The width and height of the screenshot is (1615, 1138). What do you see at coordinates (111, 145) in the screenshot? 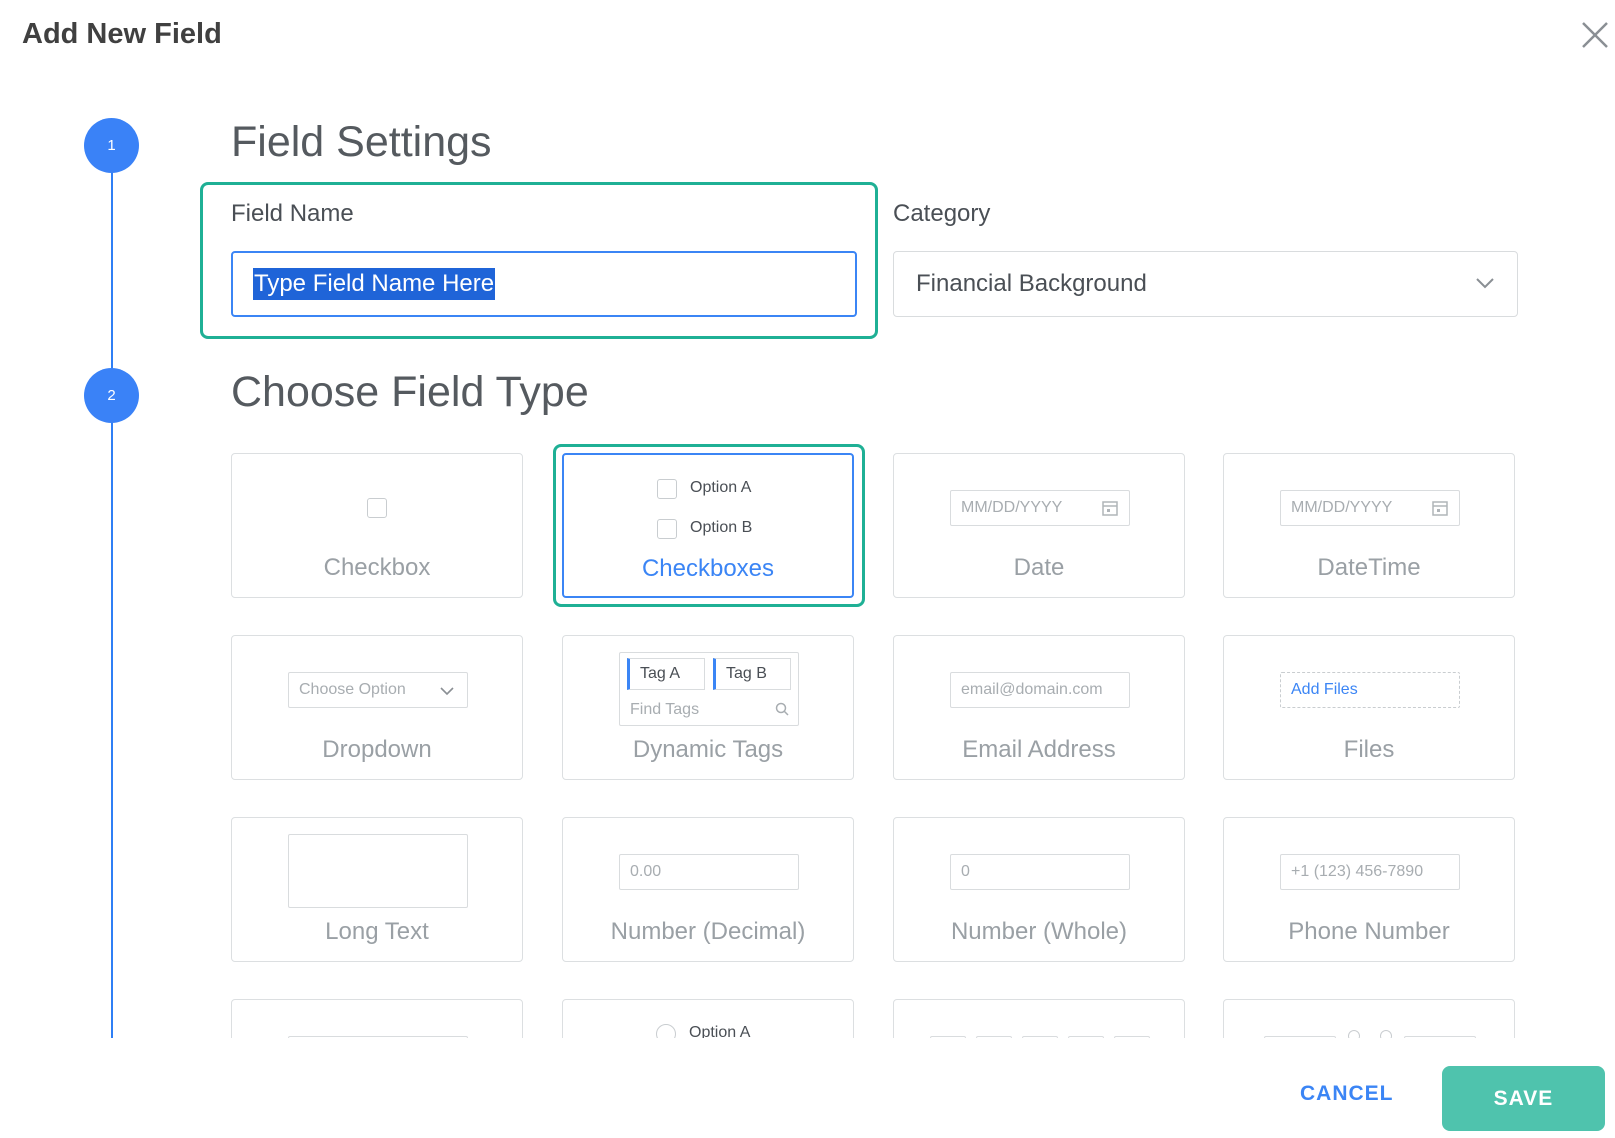
I see `step-1-badge: 1` at bounding box center [111, 145].